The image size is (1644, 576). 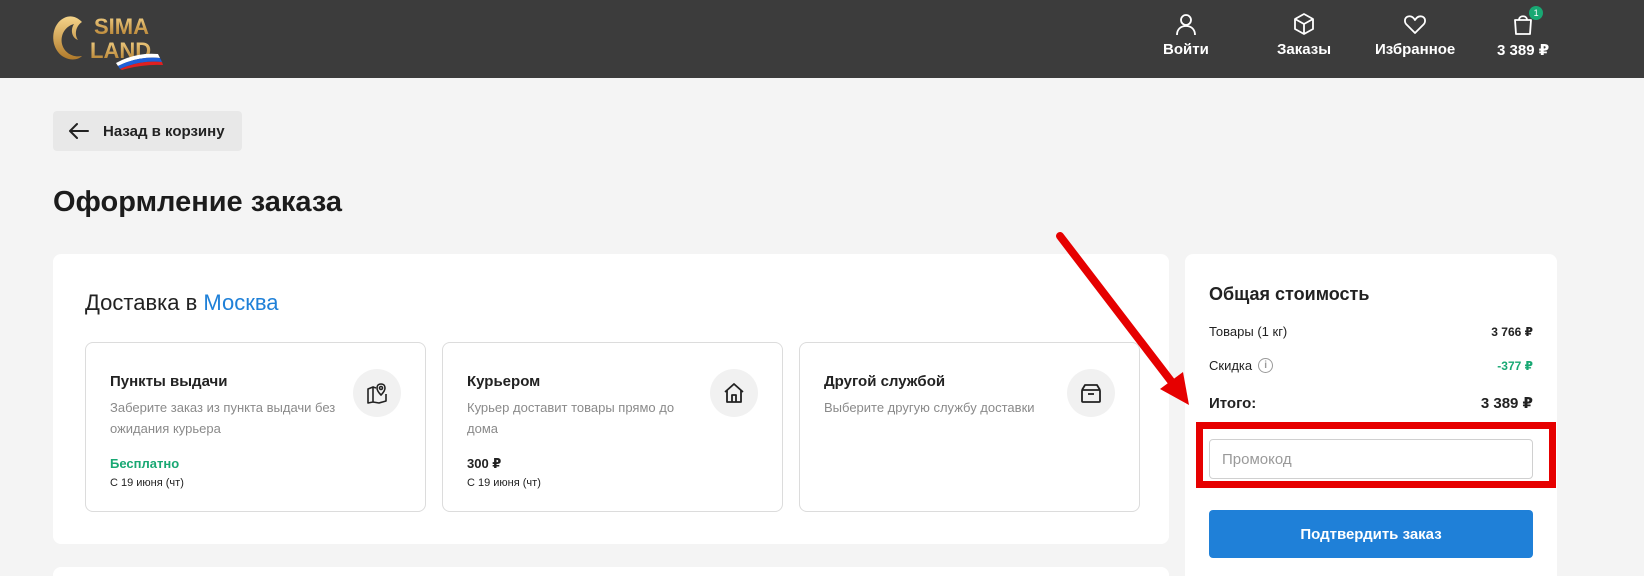 What do you see at coordinates (1371, 403) in the screenshot?
I see `summary-row-total: Итого: 3 389 ₽` at bounding box center [1371, 403].